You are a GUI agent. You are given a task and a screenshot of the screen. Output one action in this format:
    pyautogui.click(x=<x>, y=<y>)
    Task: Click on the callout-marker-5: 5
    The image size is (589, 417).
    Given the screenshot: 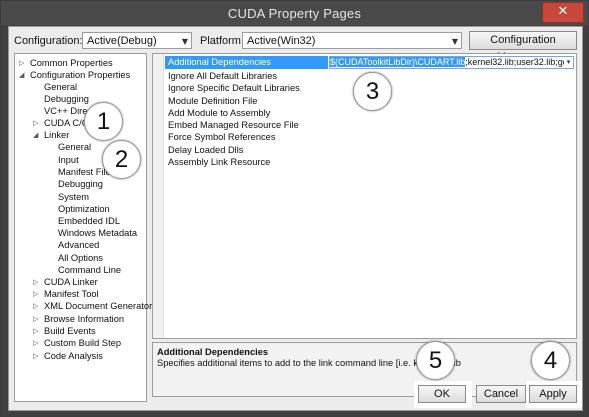 What is the action you would take?
    pyautogui.click(x=435, y=360)
    